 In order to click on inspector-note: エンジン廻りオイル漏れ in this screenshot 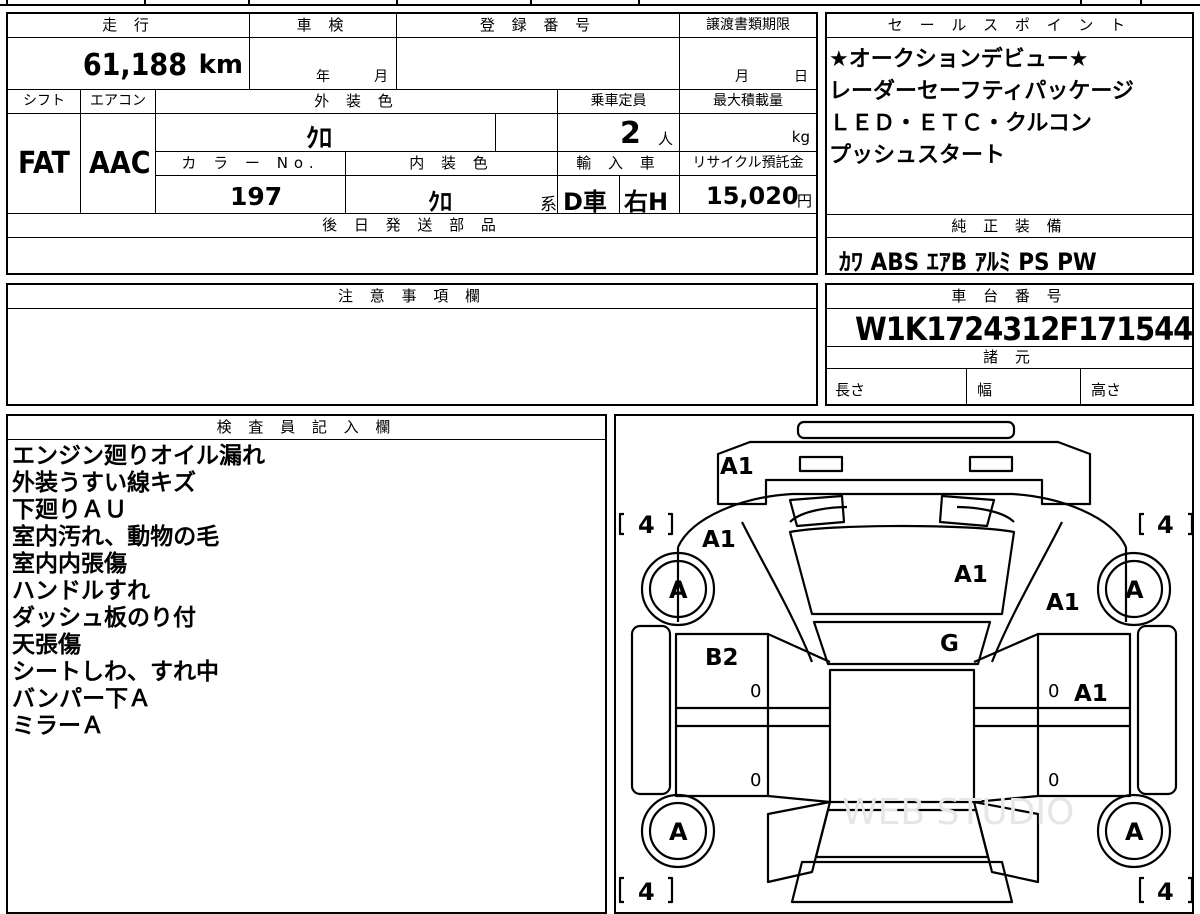, I will do `click(138, 456)`.